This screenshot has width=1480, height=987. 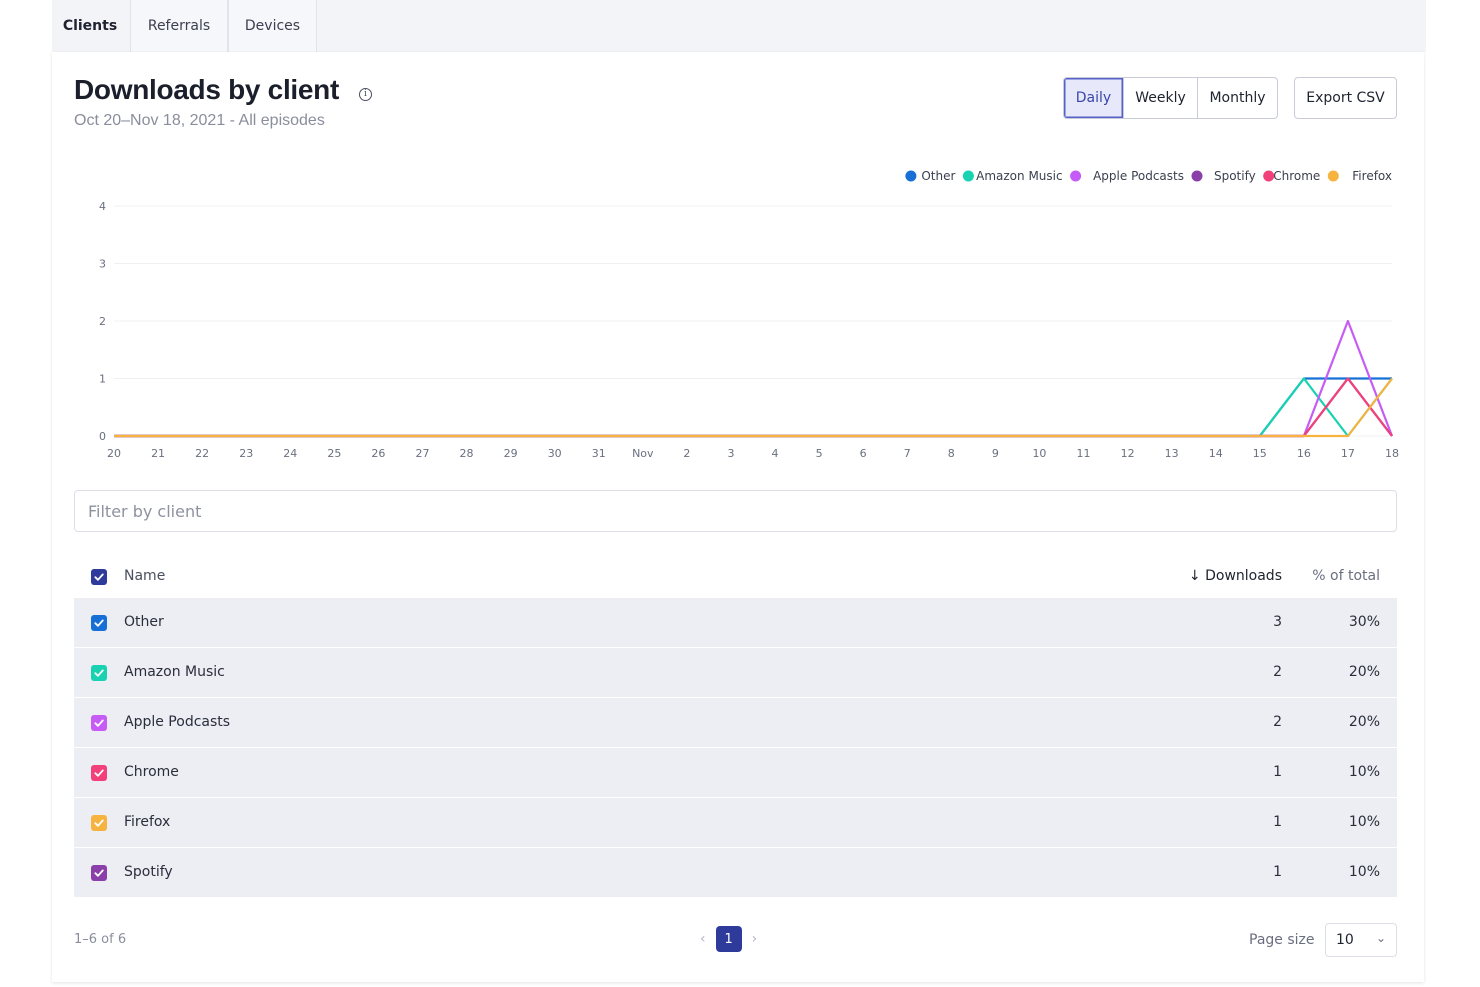 I want to click on x-tick-label: 3, so click(x=730, y=453).